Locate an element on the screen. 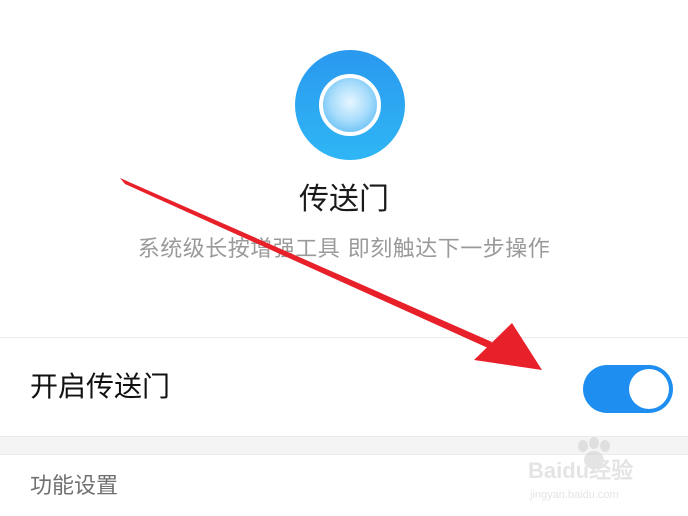 The image size is (688, 516). app-subtitle: 系统级长按增强工具 即刻触达下一步操作 is located at coordinates (344, 249).